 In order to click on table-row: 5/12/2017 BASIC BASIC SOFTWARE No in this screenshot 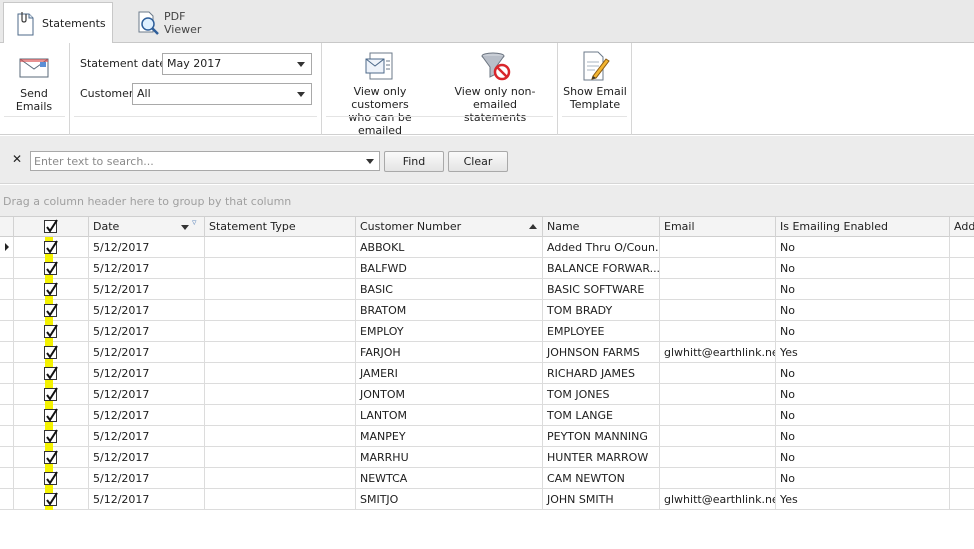, I will do `click(487, 289)`.